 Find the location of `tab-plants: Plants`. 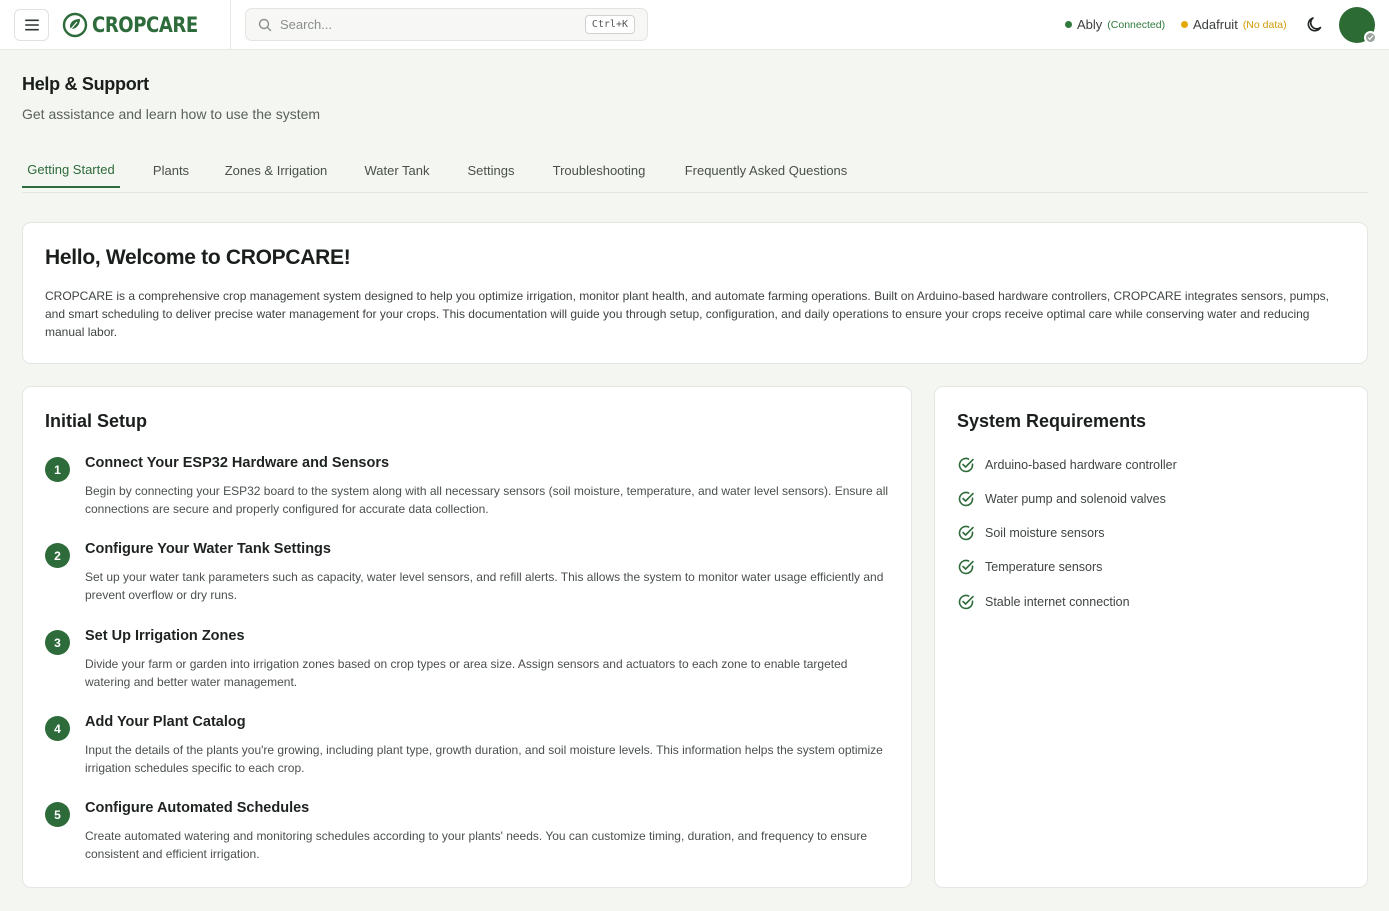

tab-plants: Plants is located at coordinates (171, 170).